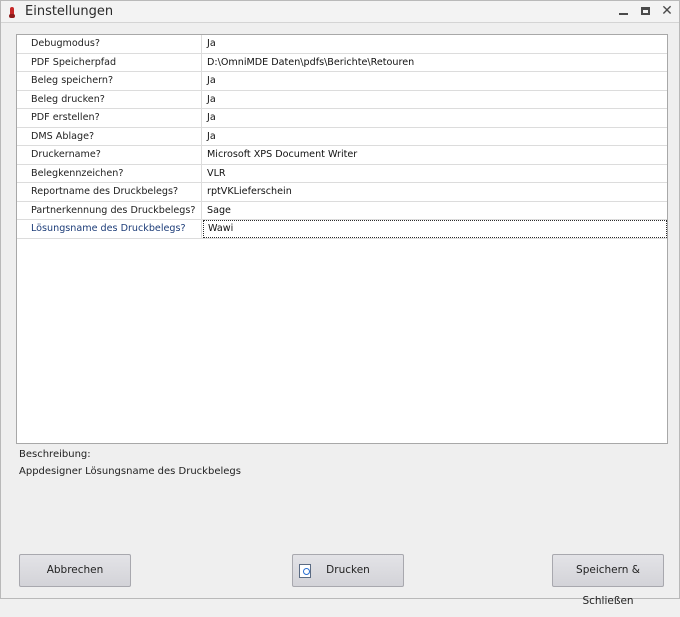 Image resolution: width=680 pixels, height=617 pixels. I want to click on setting-row-beleg-speichern: Beleg speichern? Ja, so click(342, 81).